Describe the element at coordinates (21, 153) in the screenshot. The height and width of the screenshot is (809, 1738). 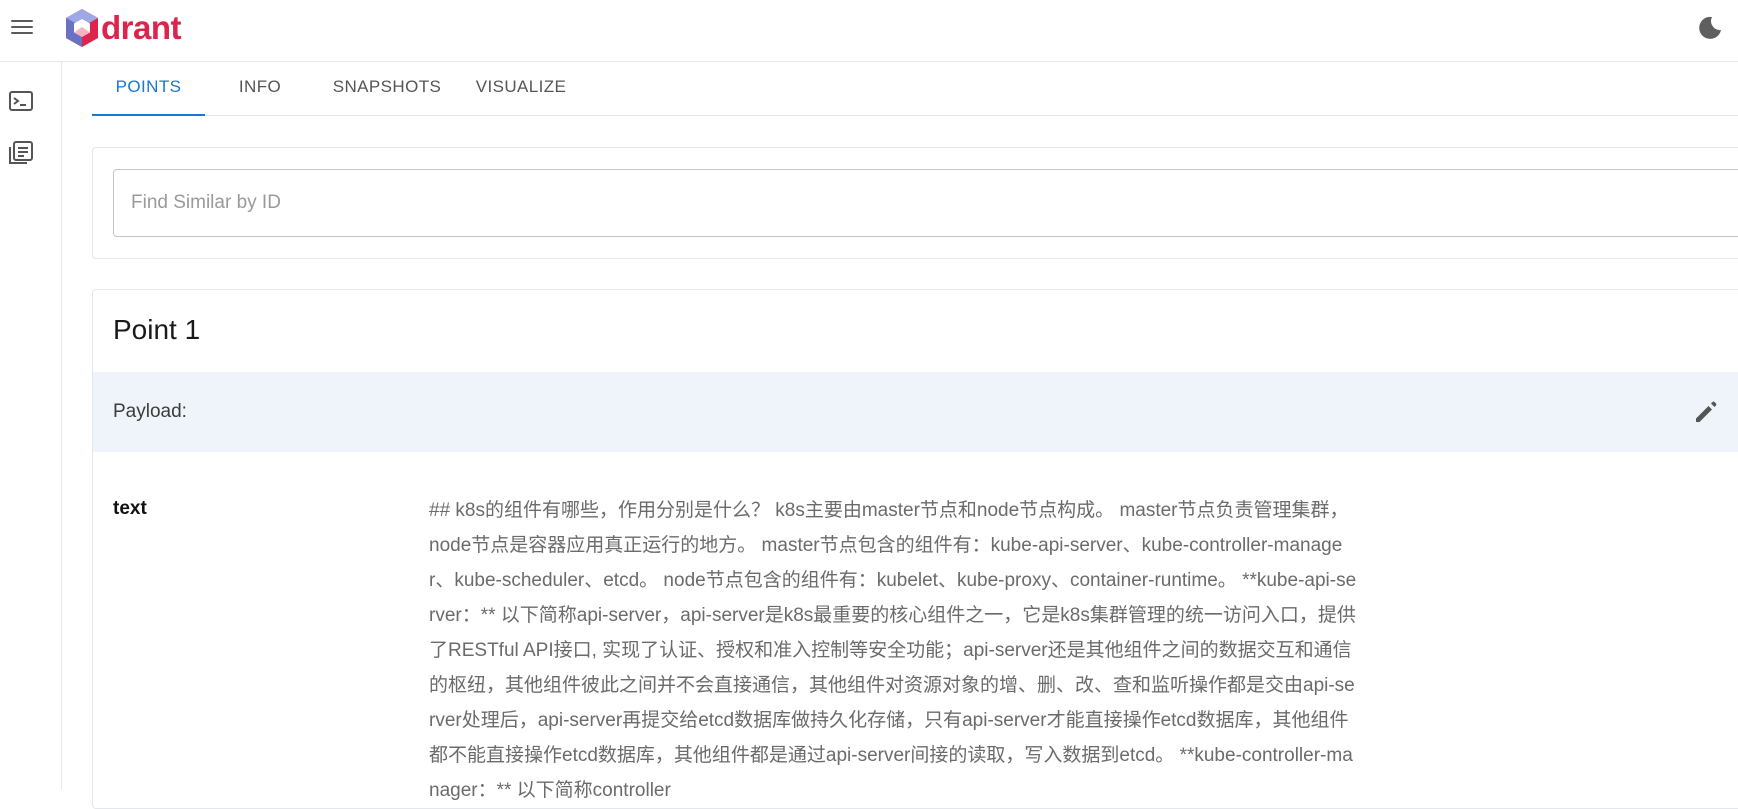
I see `collections-library-icon` at that location.